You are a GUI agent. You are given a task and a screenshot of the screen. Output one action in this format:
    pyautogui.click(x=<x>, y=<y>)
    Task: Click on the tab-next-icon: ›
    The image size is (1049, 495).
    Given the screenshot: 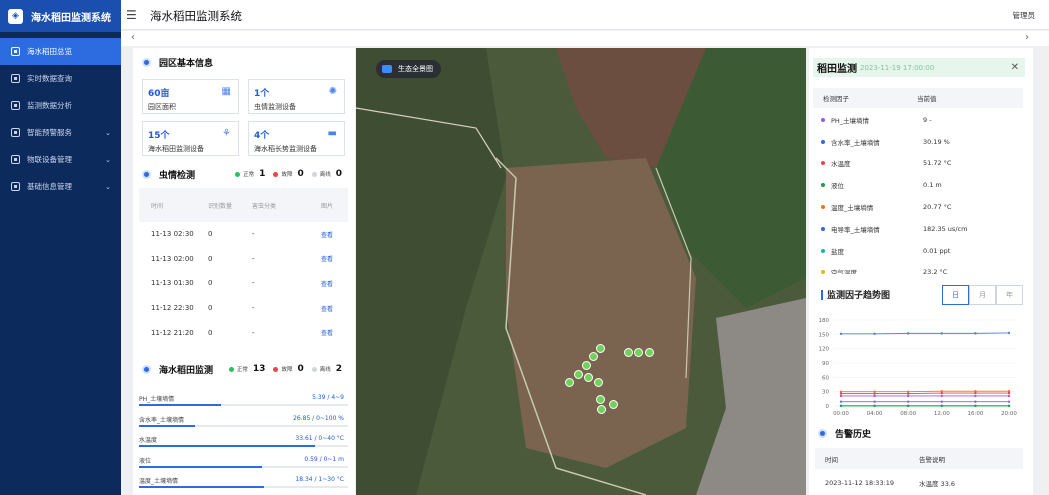 What is the action you would take?
    pyautogui.click(x=1027, y=37)
    